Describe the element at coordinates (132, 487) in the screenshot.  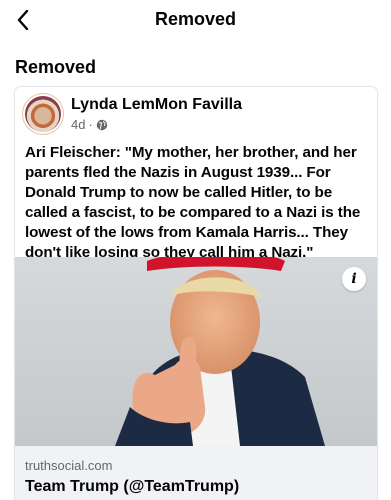
I see `link-title: Team Trump (@TeamTrump)` at that location.